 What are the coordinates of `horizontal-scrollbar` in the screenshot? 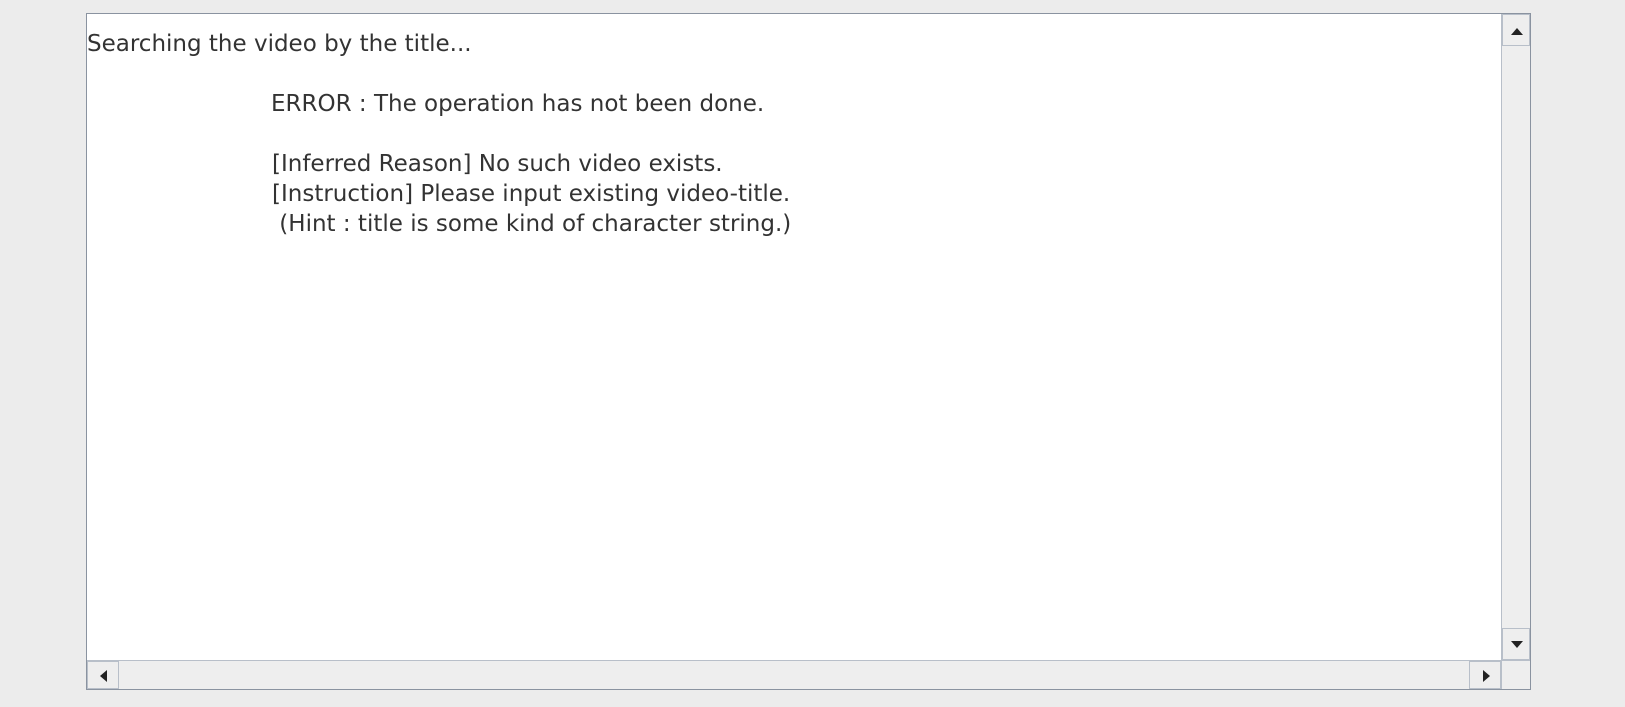 It's located at (794, 674).